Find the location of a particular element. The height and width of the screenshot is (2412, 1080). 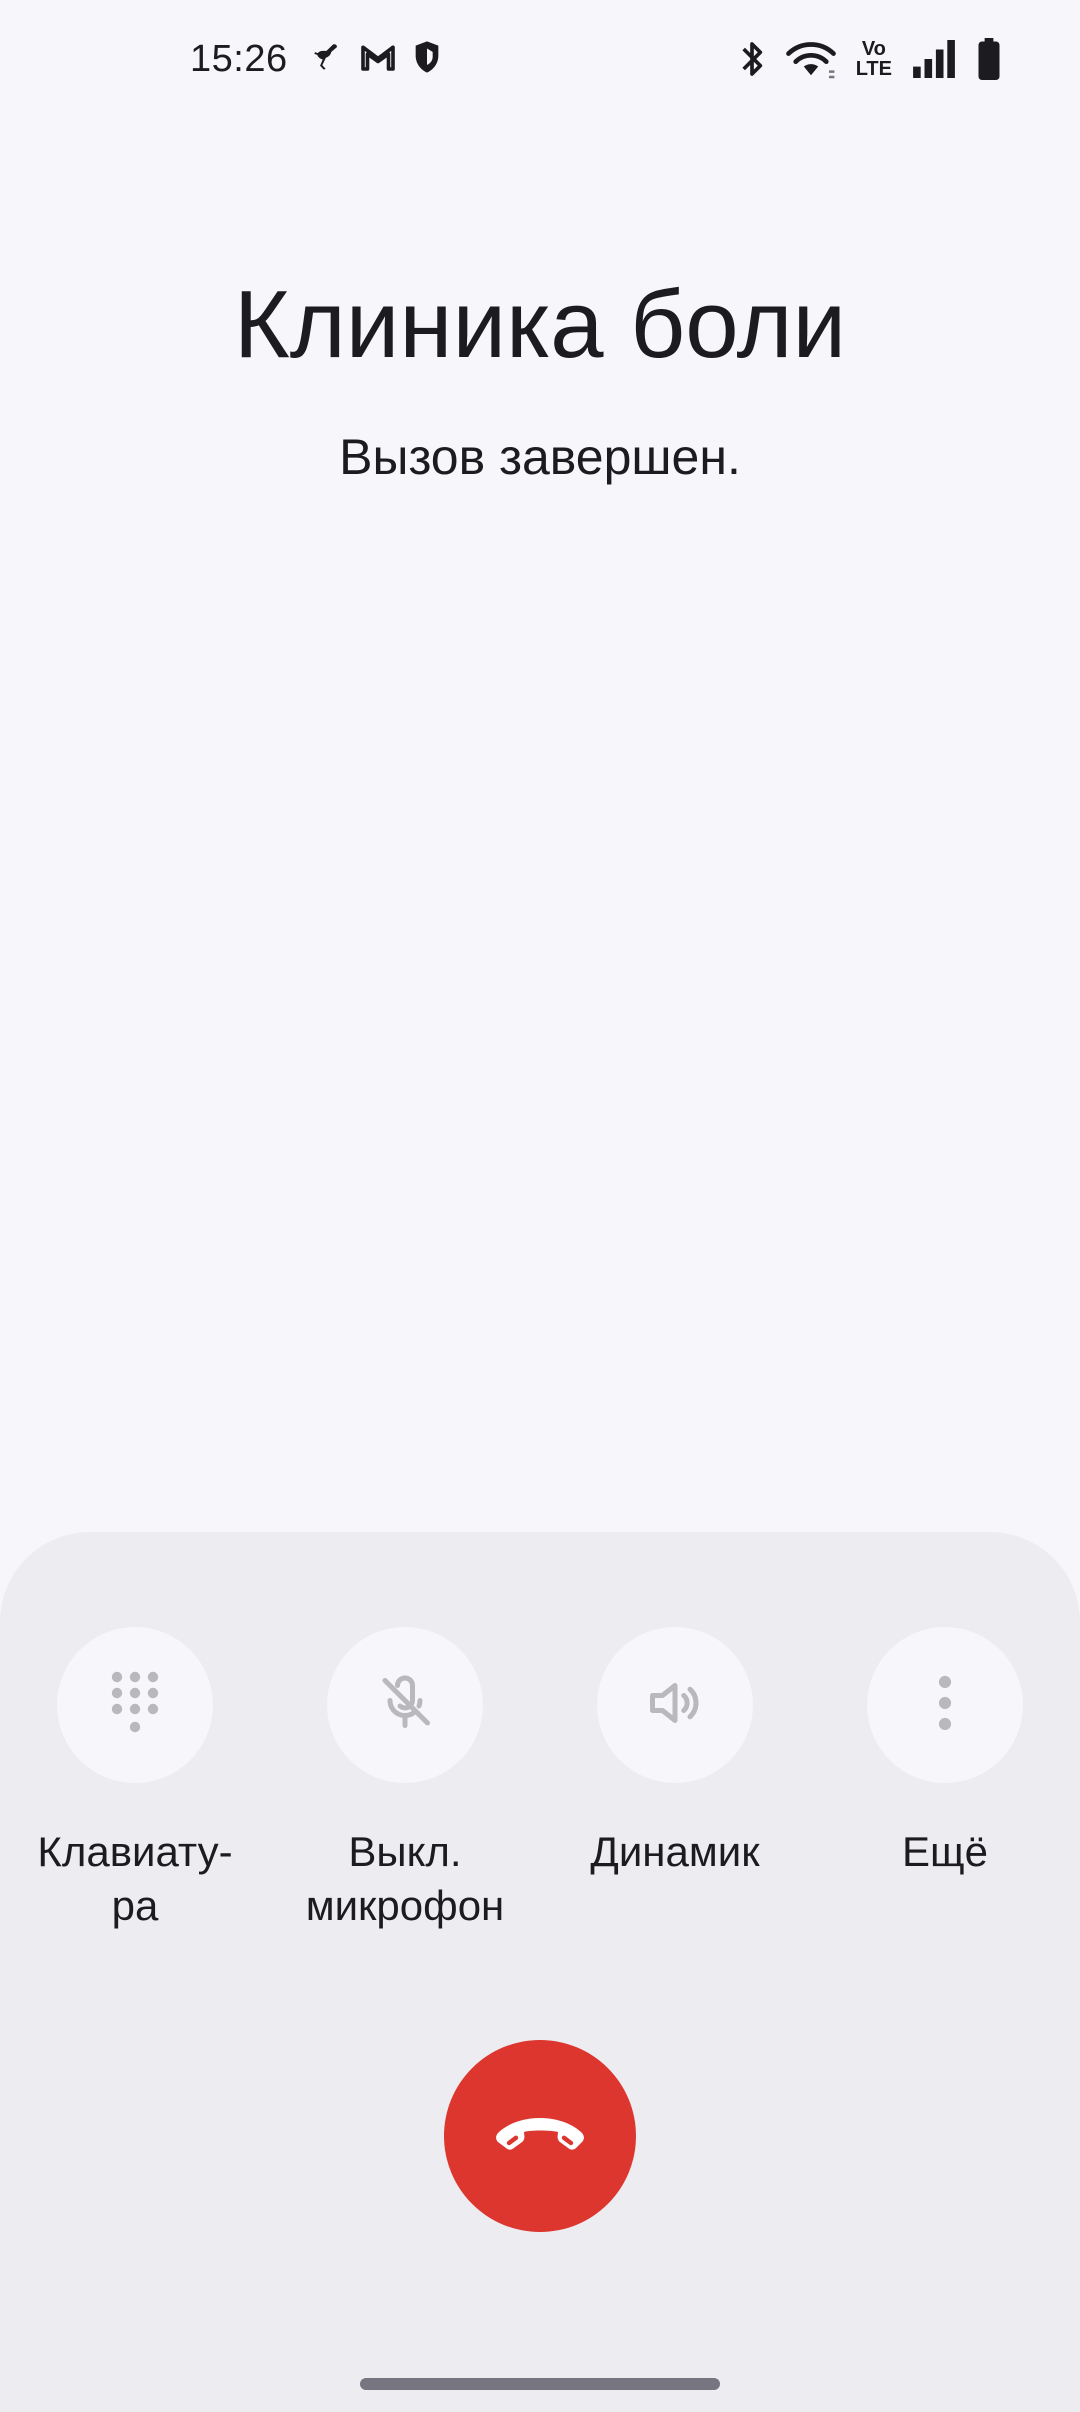

keypad-button: Клавиату- ра is located at coordinates (135, 1780).